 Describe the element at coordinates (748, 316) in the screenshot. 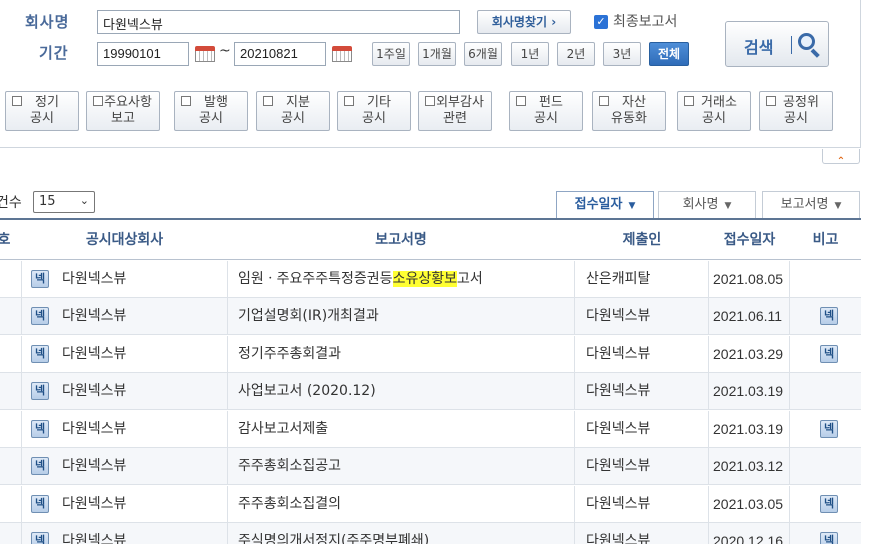

I see `receipt-date: 2021.06.11` at that location.